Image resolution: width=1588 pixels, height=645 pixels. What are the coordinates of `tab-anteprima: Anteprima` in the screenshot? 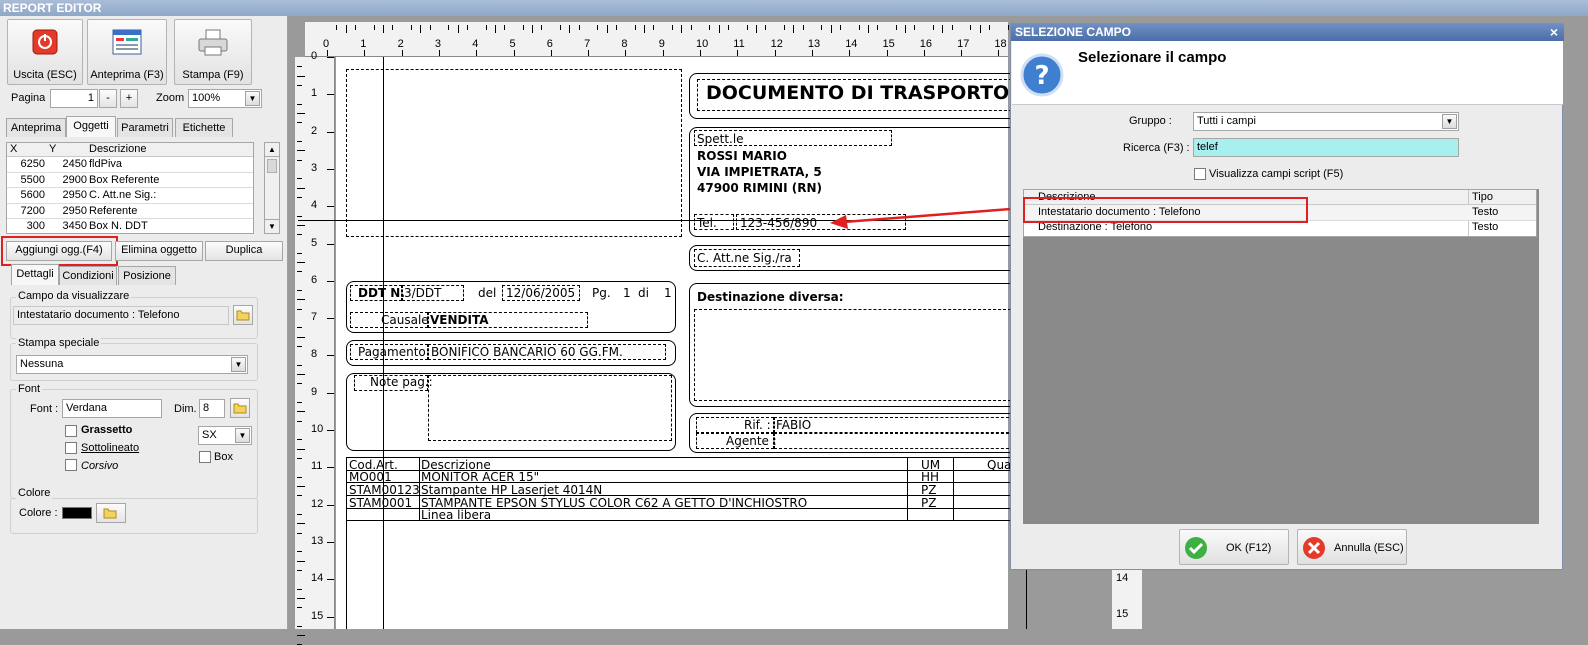 It's located at (36, 127).